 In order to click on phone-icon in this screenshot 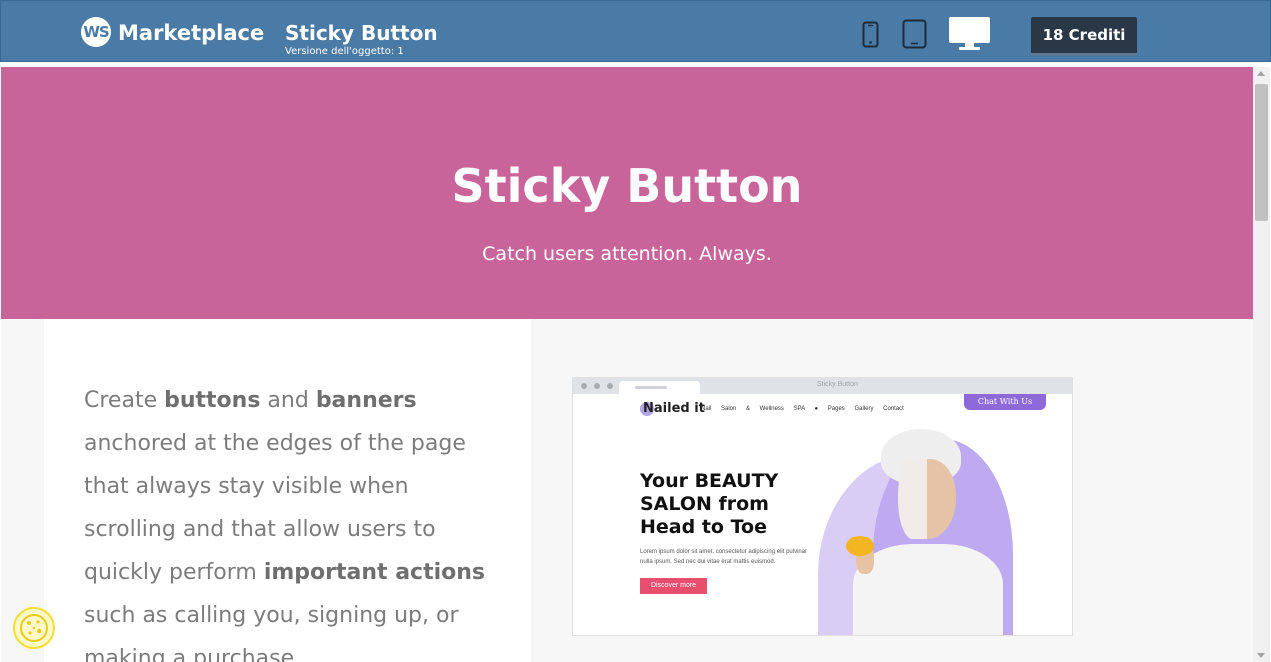, I will do `click(870, 37)`.